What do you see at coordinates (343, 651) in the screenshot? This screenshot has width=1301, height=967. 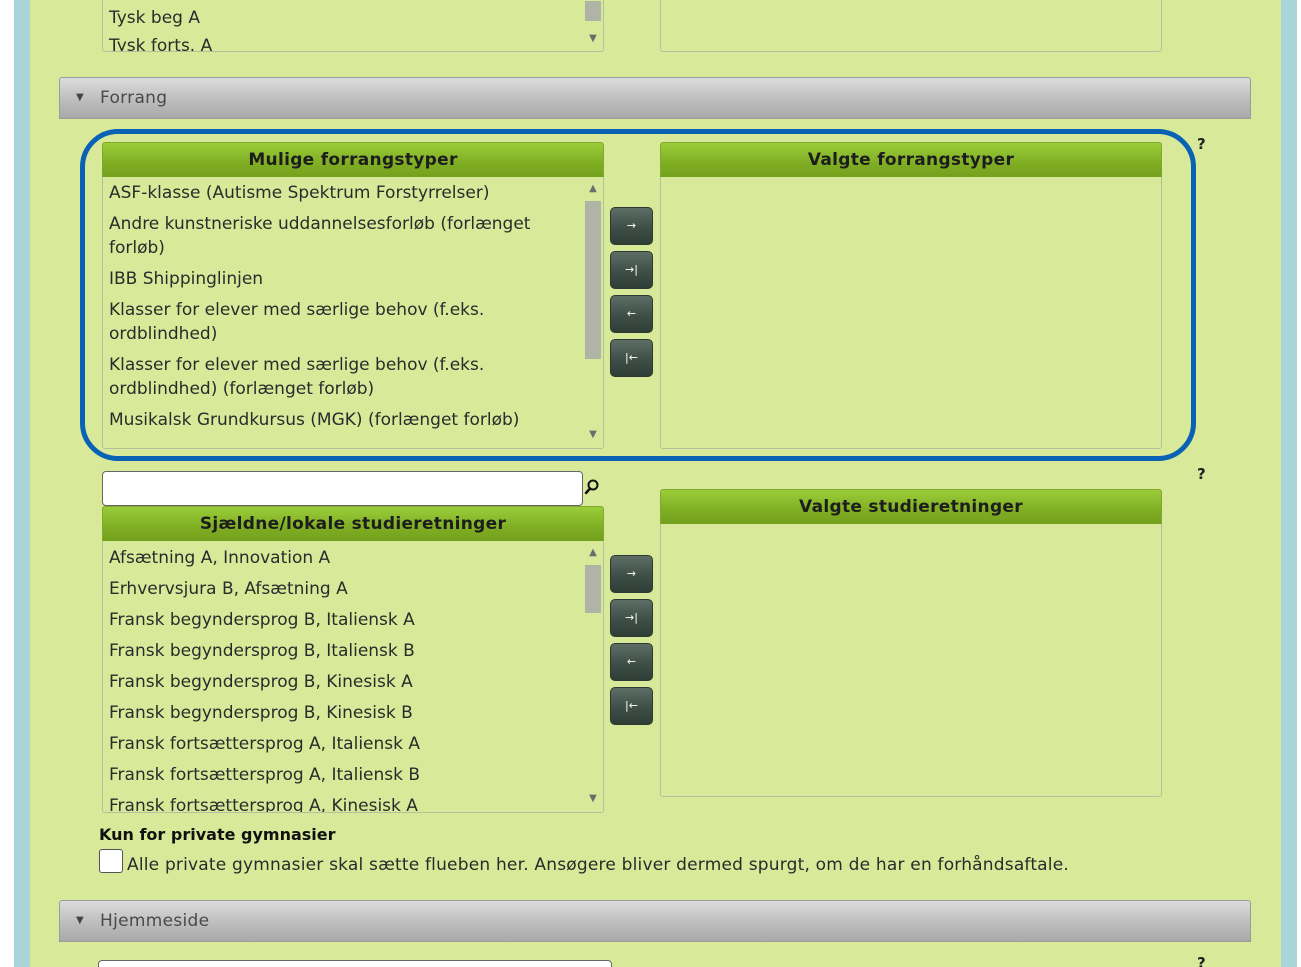 I see `list-item: Fransk begyndersprog B, Italiensk B` at bounding box center [343, 651].